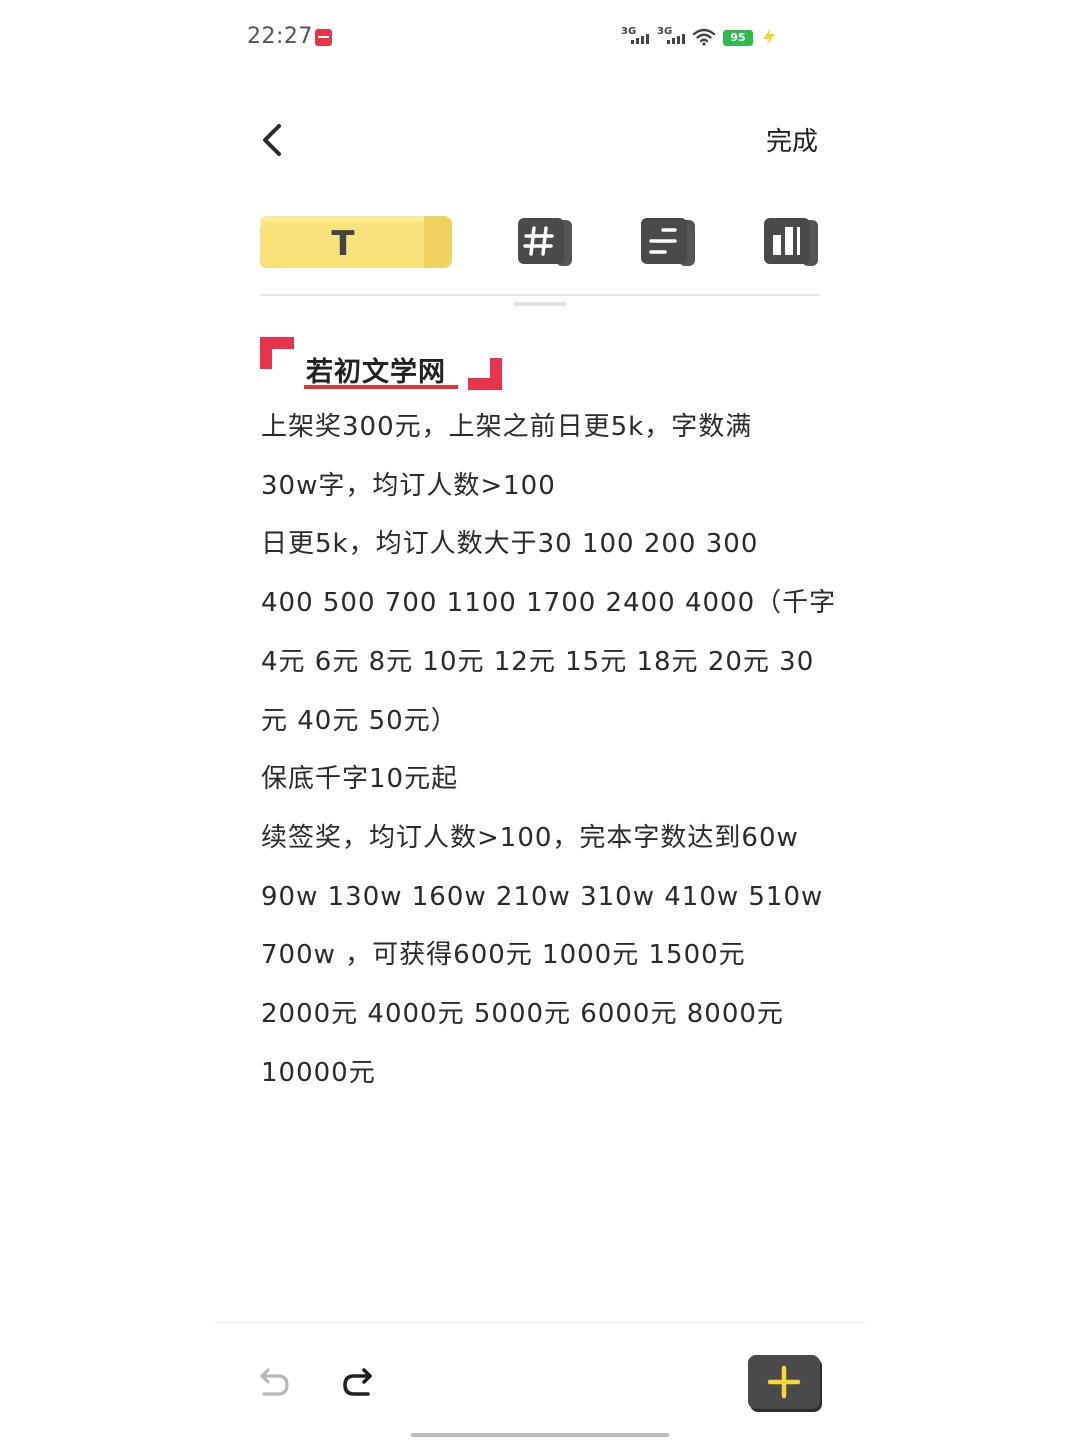 The width and height of the screenshot is (1080, 1440). I want to click on drag-handle, so click(540, 304).